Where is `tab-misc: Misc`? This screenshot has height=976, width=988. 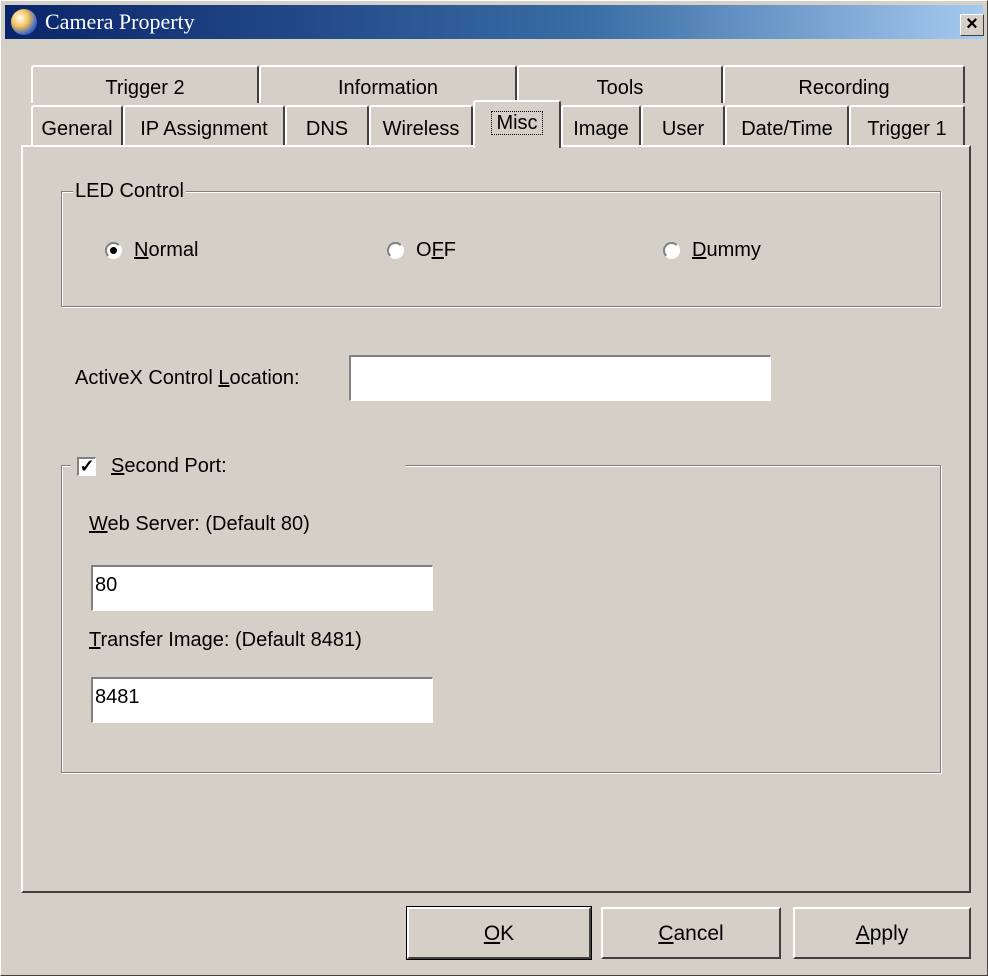
tab-misc: Misc is located at coordinates (517, 124).